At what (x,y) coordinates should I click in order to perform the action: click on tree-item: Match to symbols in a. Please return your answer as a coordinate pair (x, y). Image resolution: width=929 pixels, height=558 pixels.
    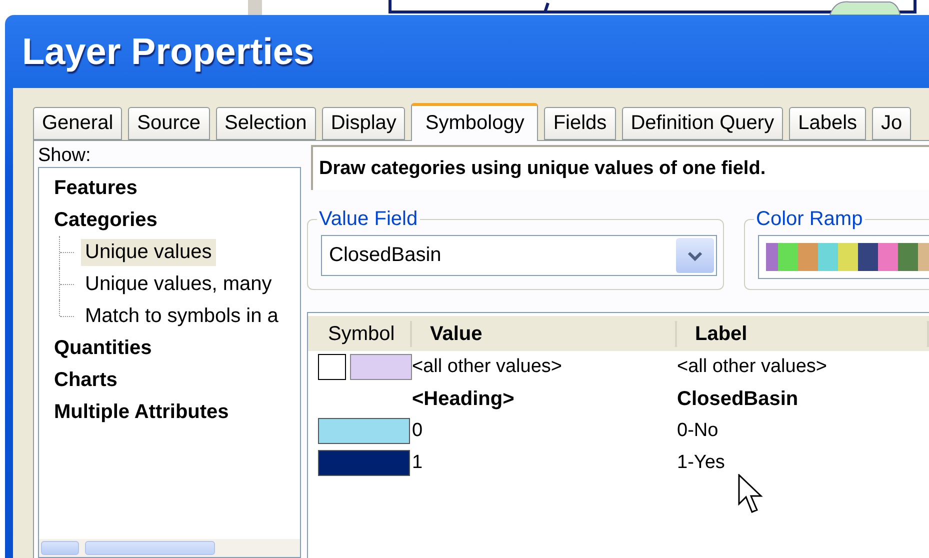
    Looking at the image, I should click on (181, 316).